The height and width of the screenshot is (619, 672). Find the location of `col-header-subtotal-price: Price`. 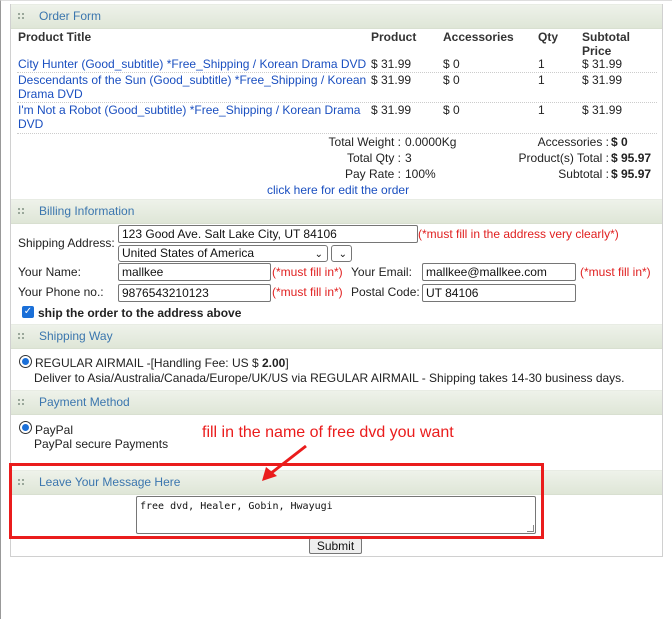

col-header-subtotal-price: Price is located at coordinates (597, 51).